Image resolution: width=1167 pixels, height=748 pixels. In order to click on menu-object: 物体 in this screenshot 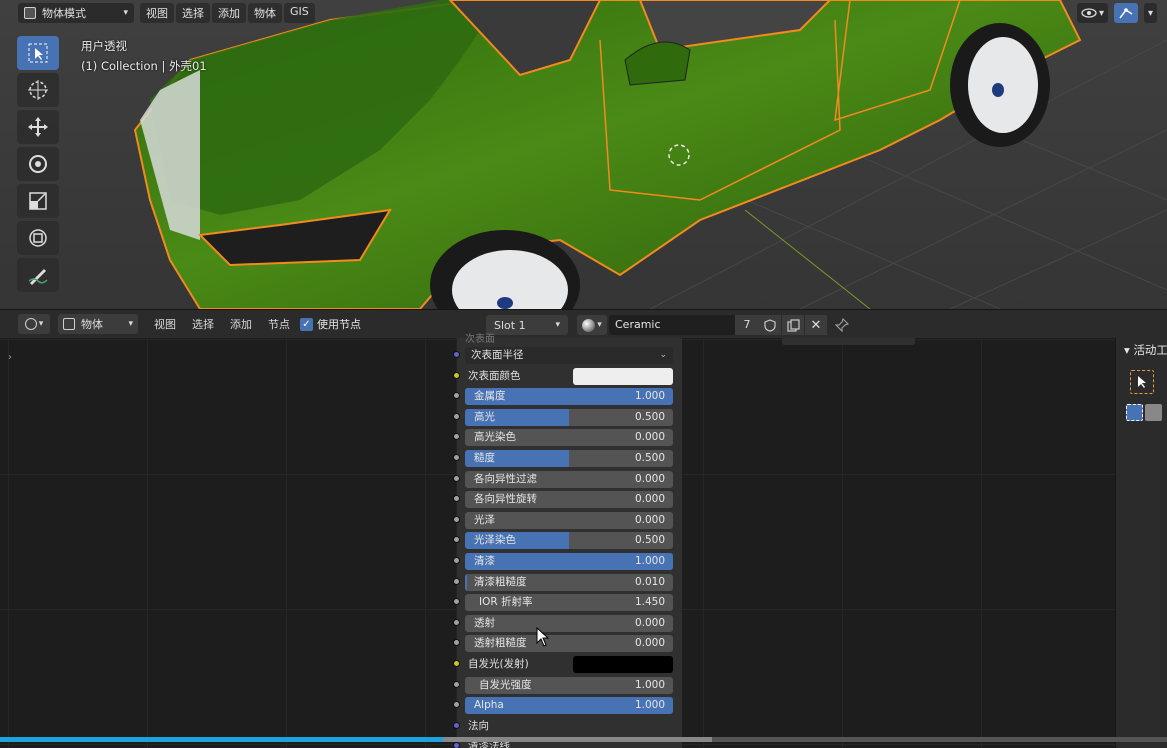, I will do `click(265, 13)`.